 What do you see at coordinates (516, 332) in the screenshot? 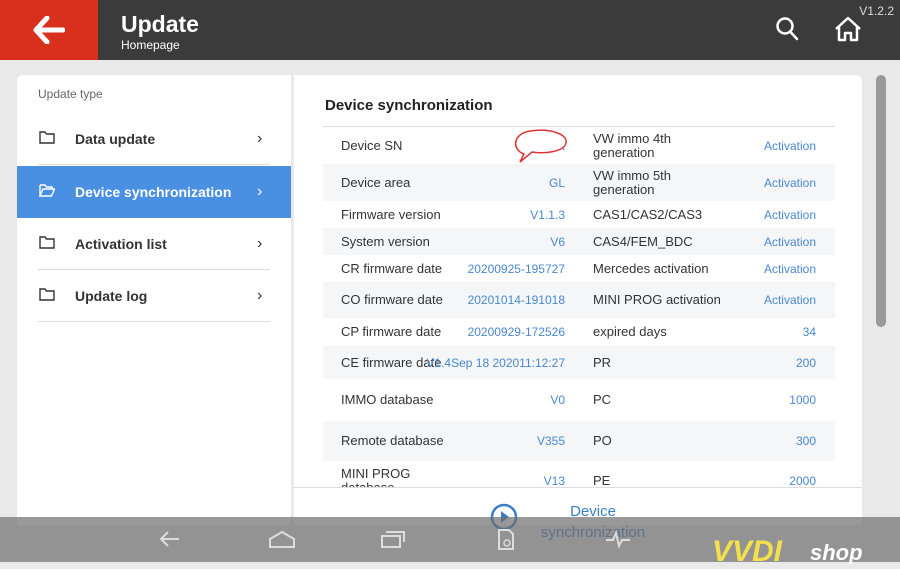
I see `row-value: 20200929-172526` at bounding box center [516, 332].